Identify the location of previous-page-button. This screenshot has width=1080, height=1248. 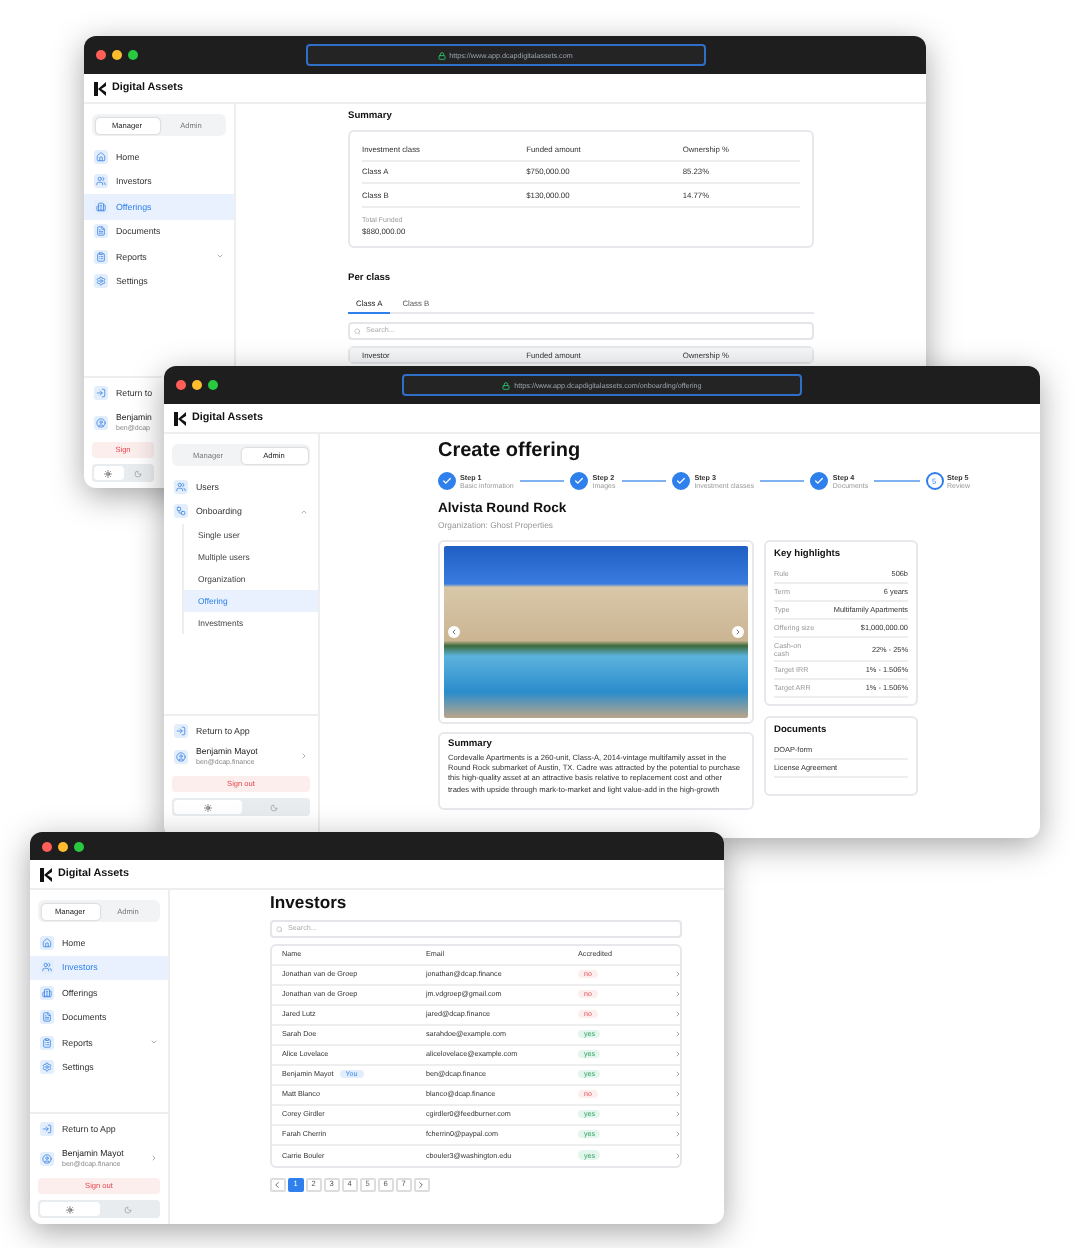
(277, 1184).